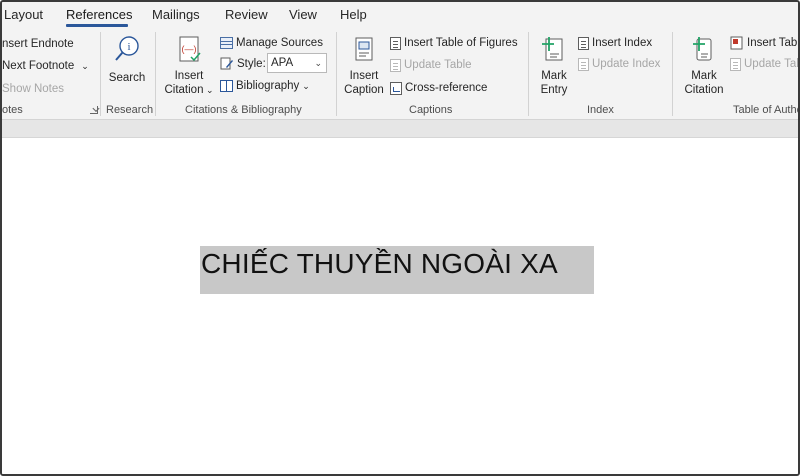 This screenshot has height=476, width=800. Describe the element at coordinates (12, 110) in the screenshot. I see `group-label-footnotes: otes` at that location.